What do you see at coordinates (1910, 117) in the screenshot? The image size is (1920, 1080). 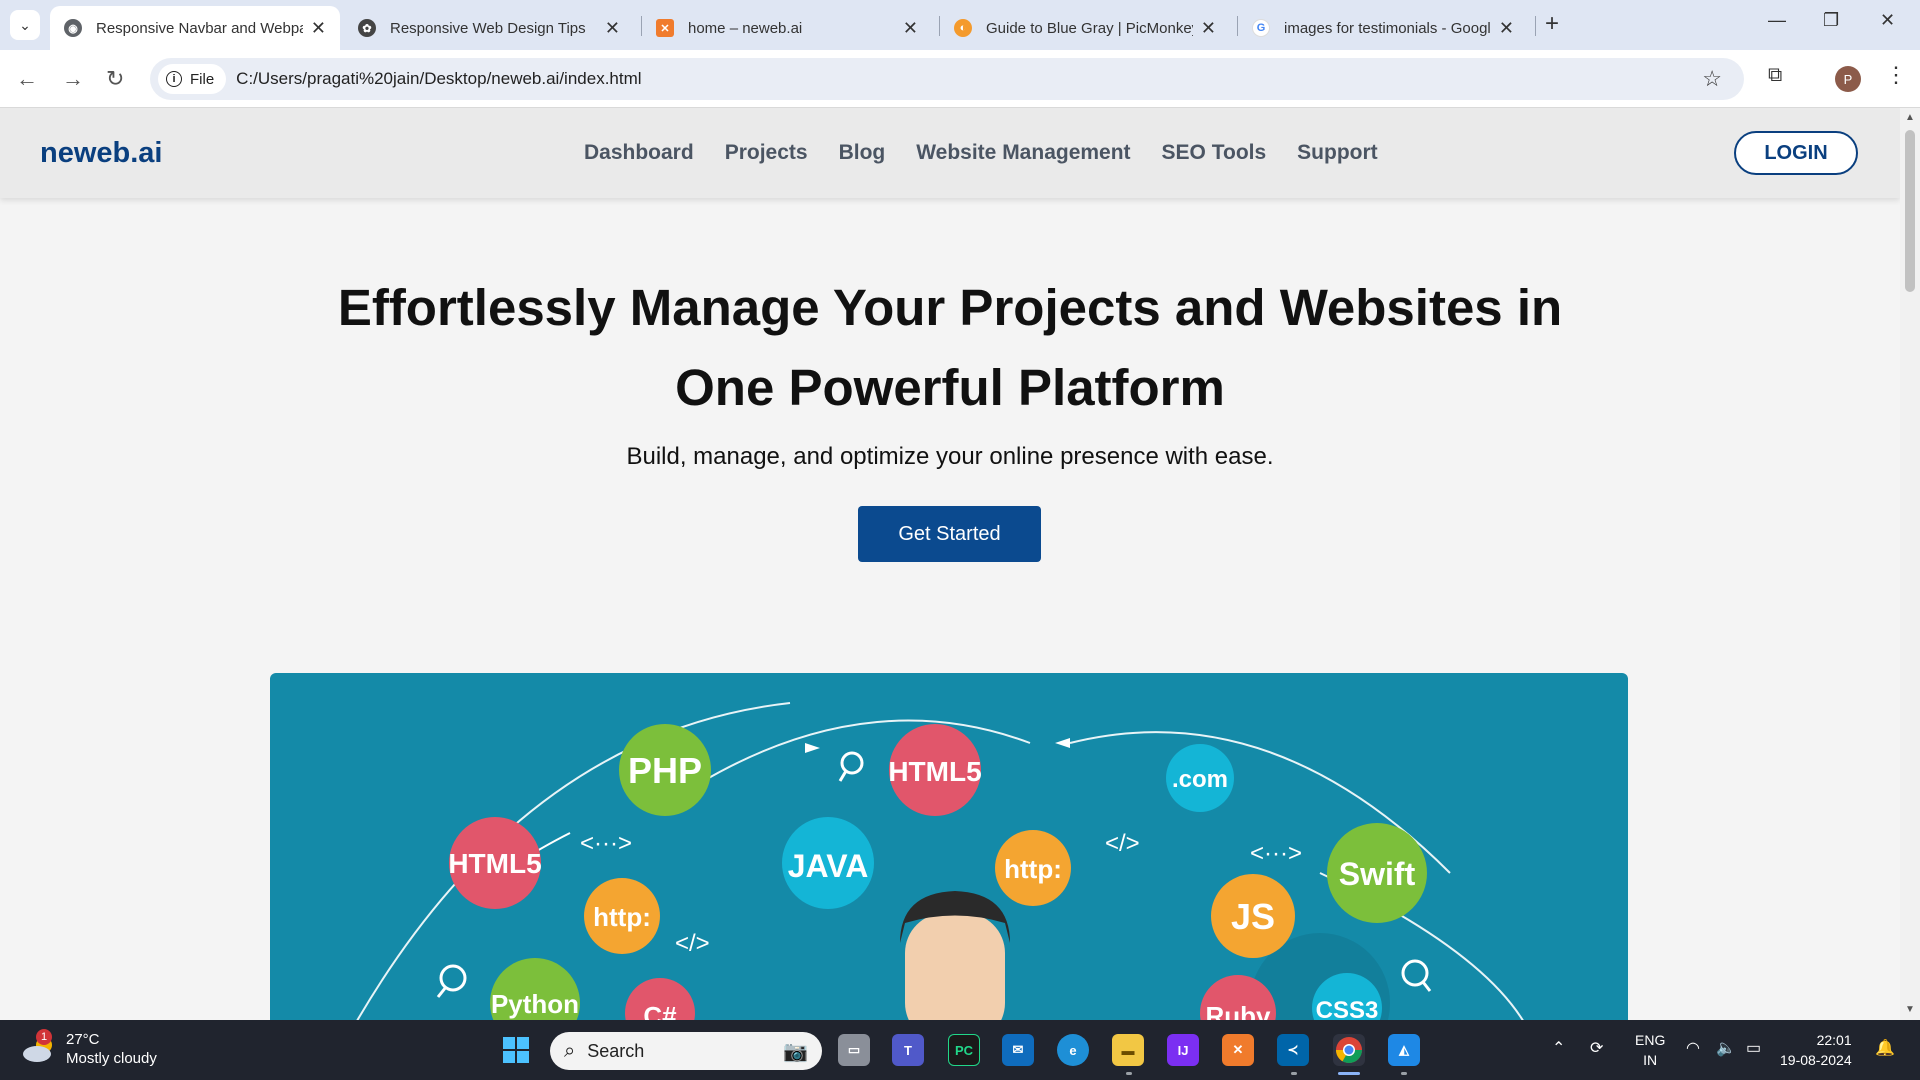 I see `scroll-up-icon: ▲` at bounding box center [1910, 117].